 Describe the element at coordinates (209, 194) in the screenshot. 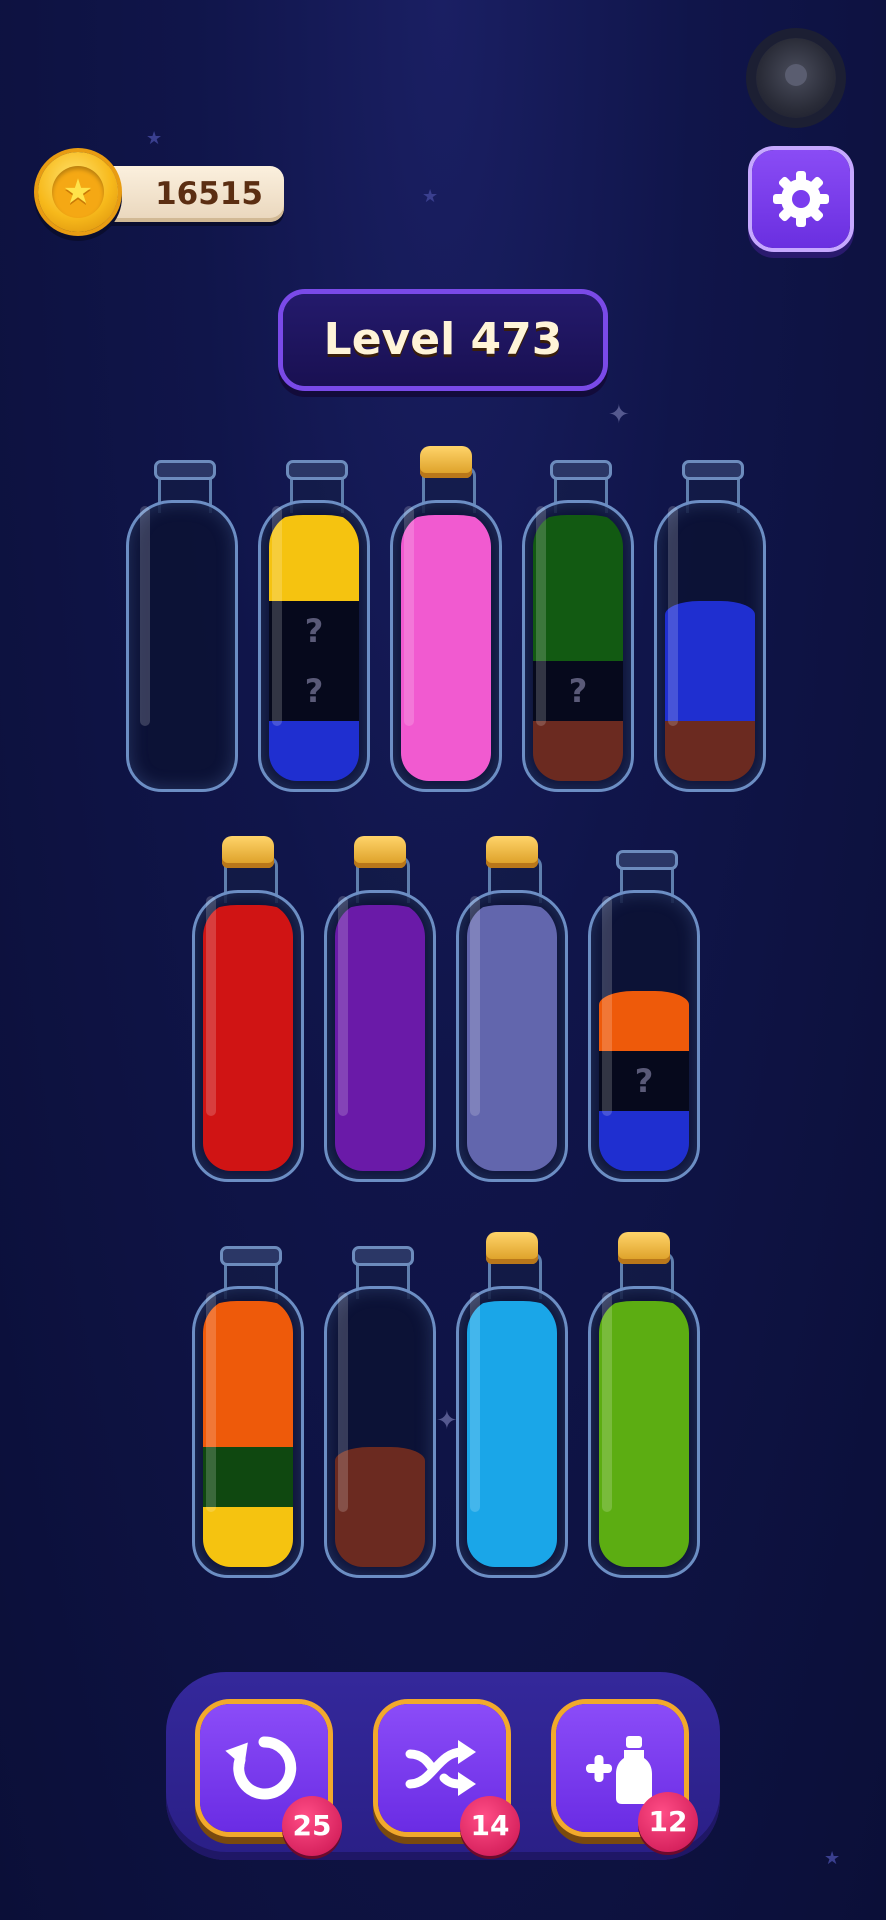

I see `coin-value: 16515` at that location.